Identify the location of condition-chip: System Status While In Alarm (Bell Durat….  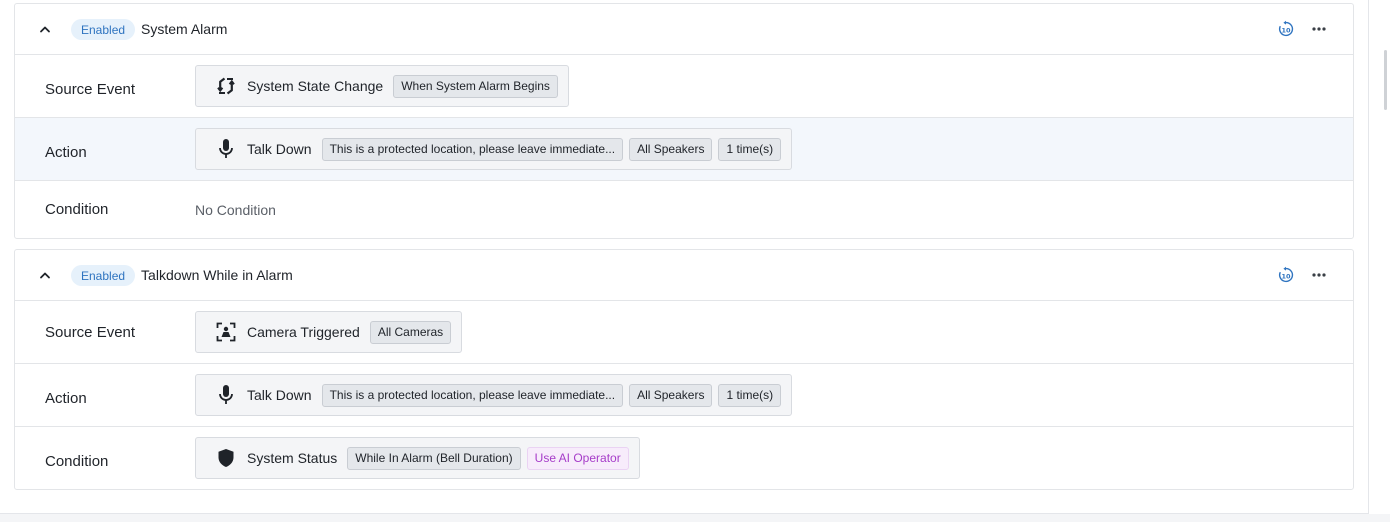
(417, 458).